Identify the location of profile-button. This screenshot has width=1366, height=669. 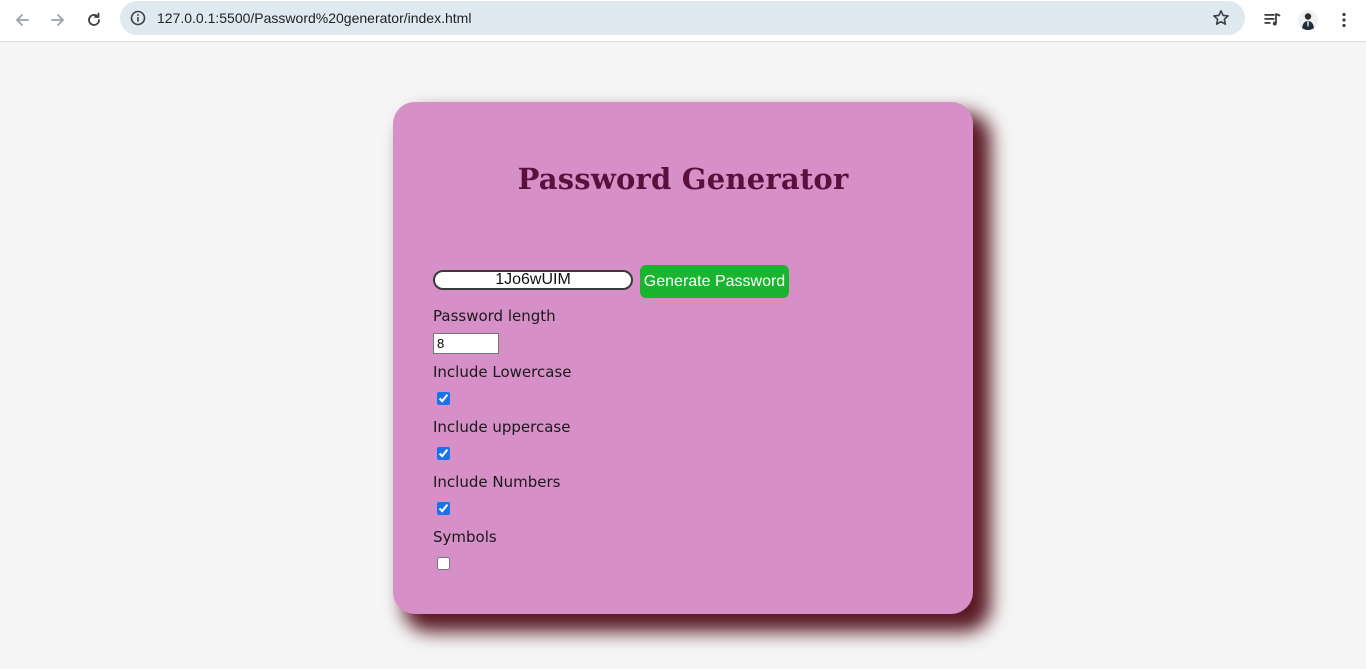
(1308, 20).